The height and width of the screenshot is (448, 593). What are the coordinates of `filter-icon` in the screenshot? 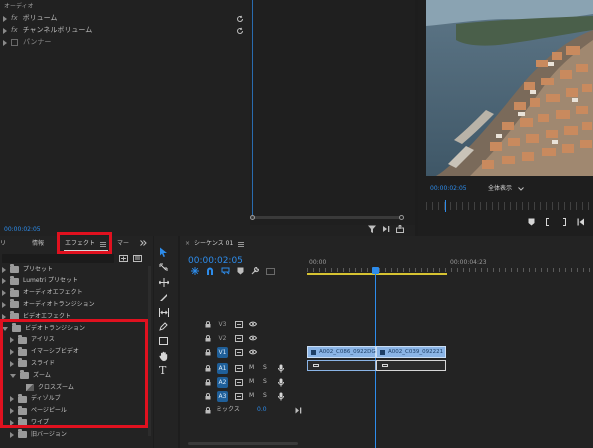 It's located at (372, 229).